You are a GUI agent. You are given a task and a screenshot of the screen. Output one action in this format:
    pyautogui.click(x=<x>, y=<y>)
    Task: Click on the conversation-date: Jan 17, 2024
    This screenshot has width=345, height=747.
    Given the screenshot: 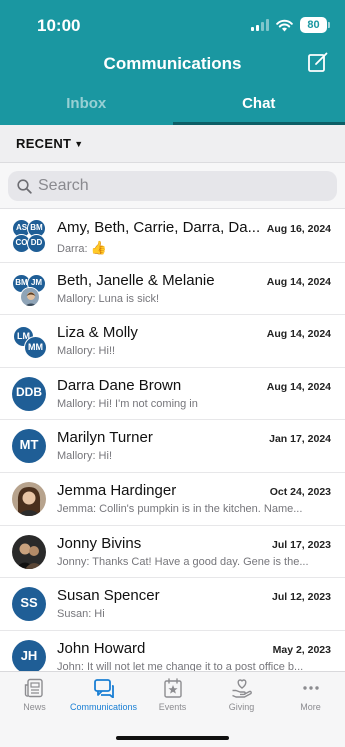 What is the action you would take?
    pyautogui.click(x=300, y=439)
    